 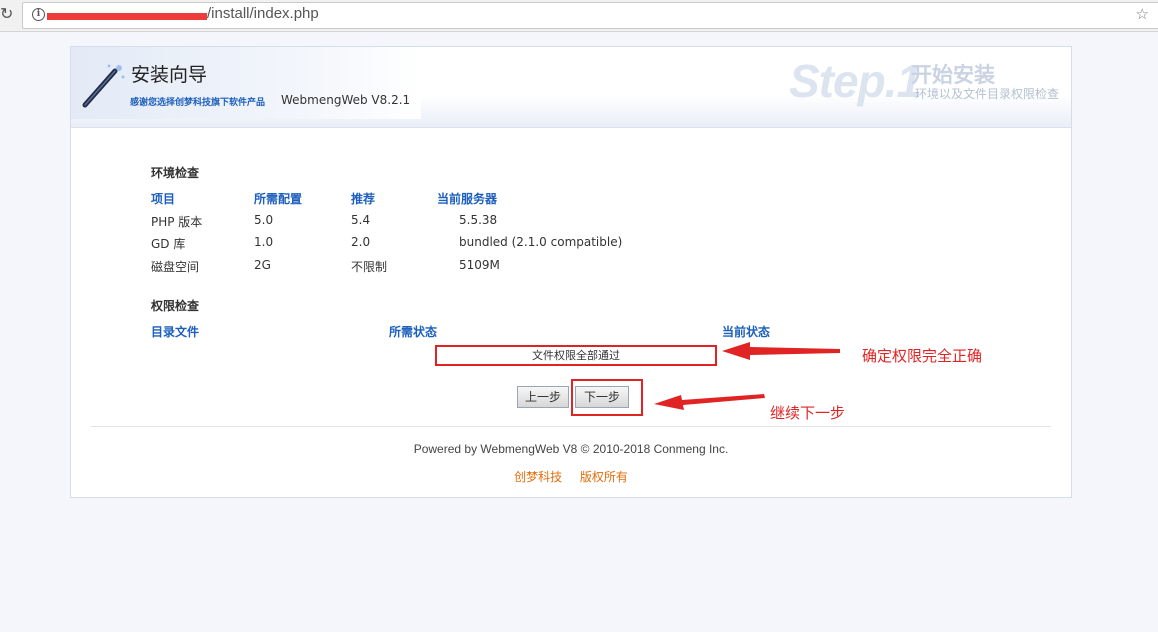 What do you see at coordinates (590, 15) in the screenshot?
I see `url-field: i /install/index.php ☆` at bounding box center [590, 15].